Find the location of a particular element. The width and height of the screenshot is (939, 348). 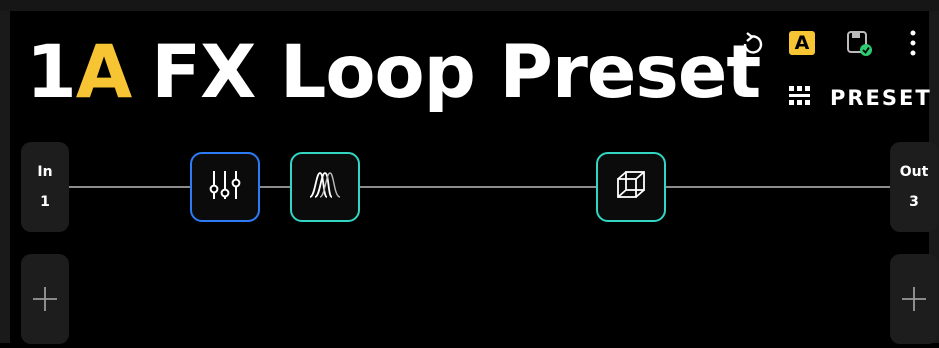

cube-icon is located at coordinates (631, 187).